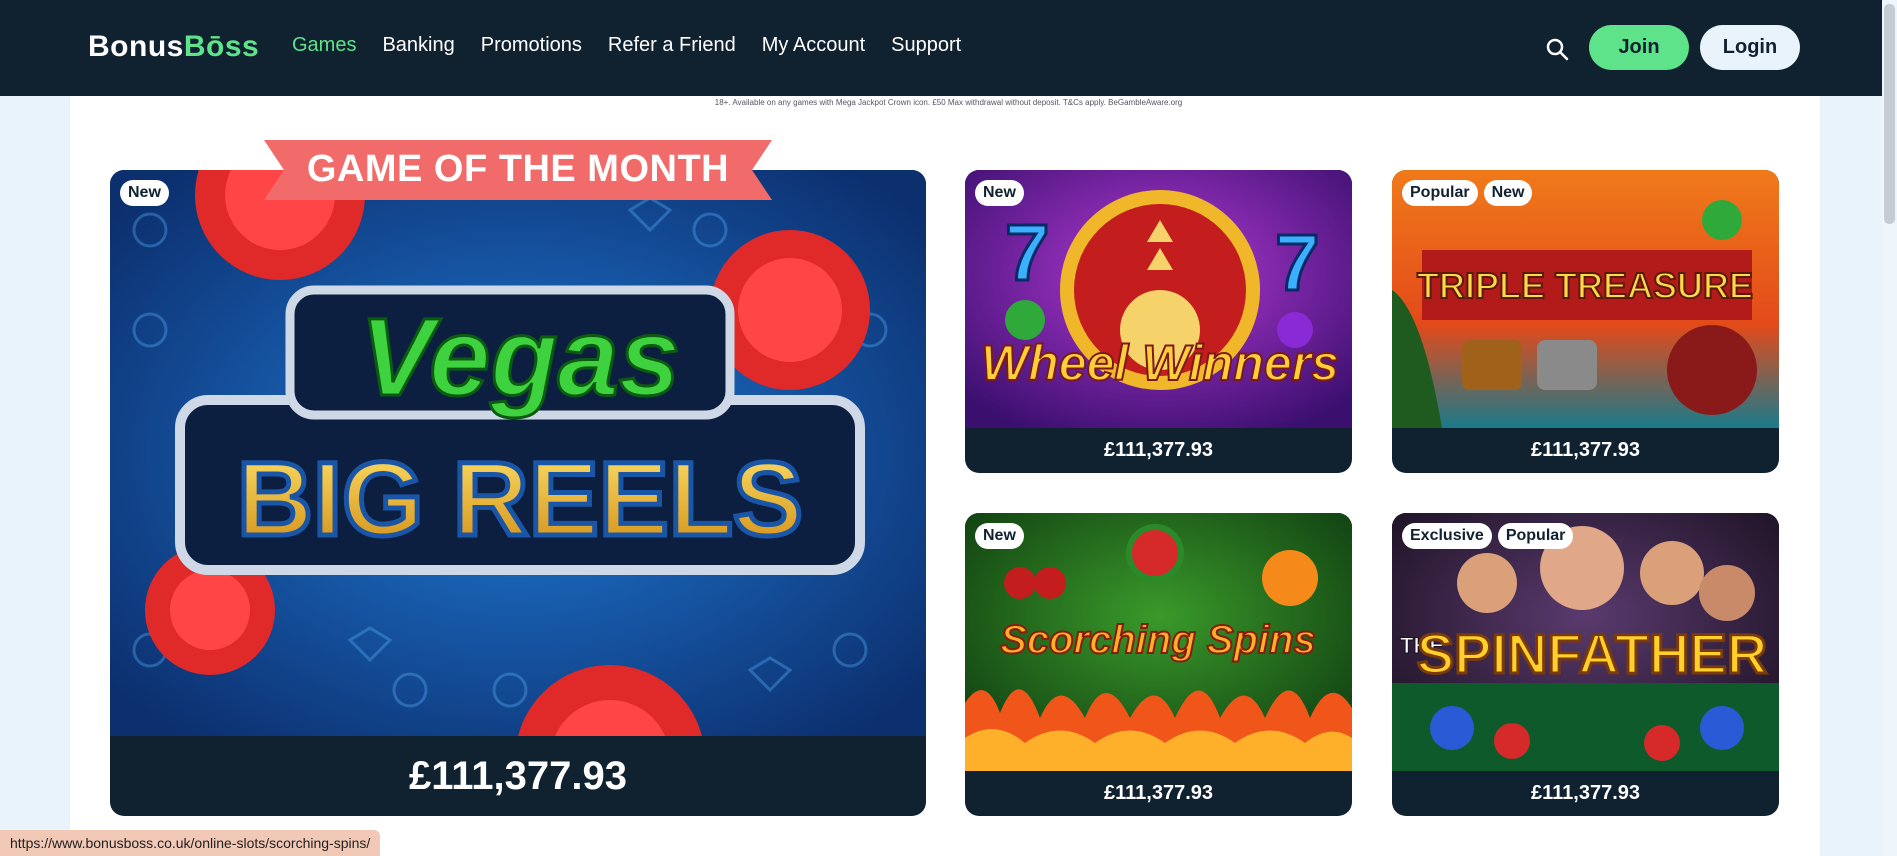 The width and height of the screenshot is (1897, 856). I want to click on featured-jackpot-amount: £111,377.93, so click(518, 776).